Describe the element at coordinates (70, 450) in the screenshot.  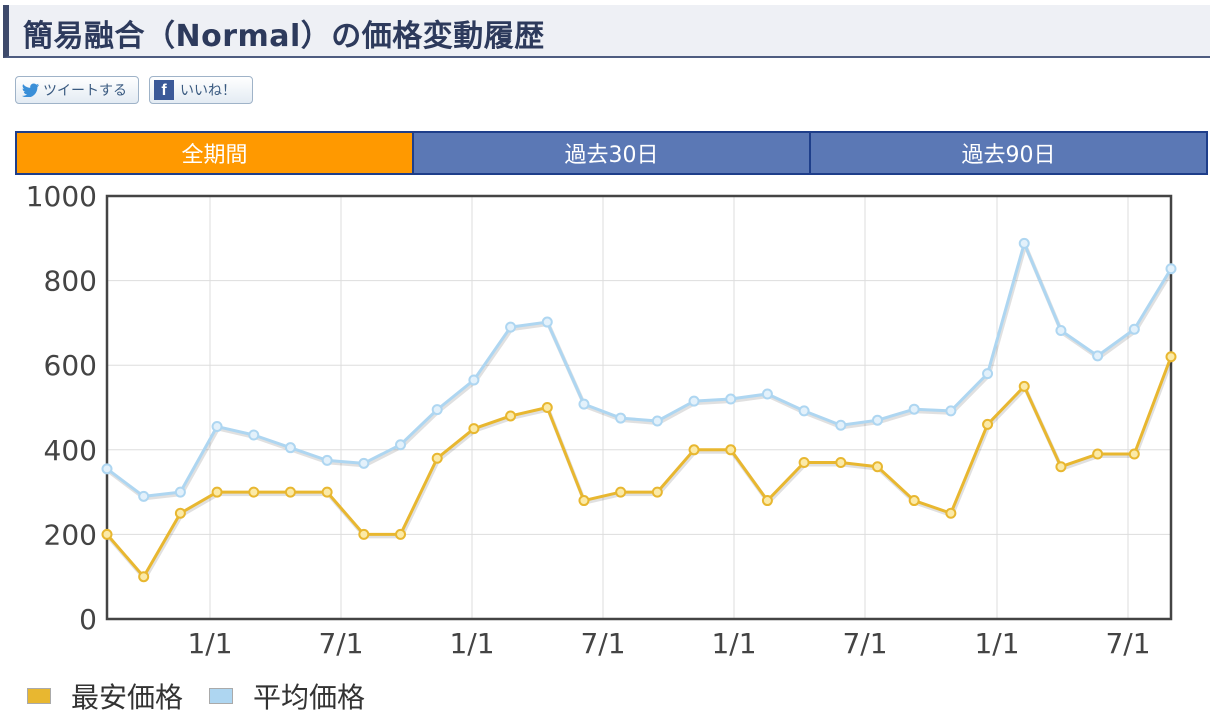
I see `y-tick-label: 400` at that location.